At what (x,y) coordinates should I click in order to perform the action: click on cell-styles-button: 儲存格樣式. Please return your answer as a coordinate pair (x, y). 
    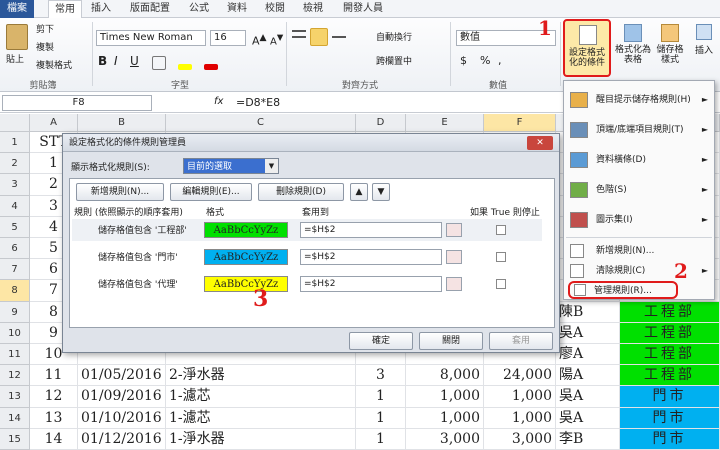
    Looking at the image, I should click on (670, 44).